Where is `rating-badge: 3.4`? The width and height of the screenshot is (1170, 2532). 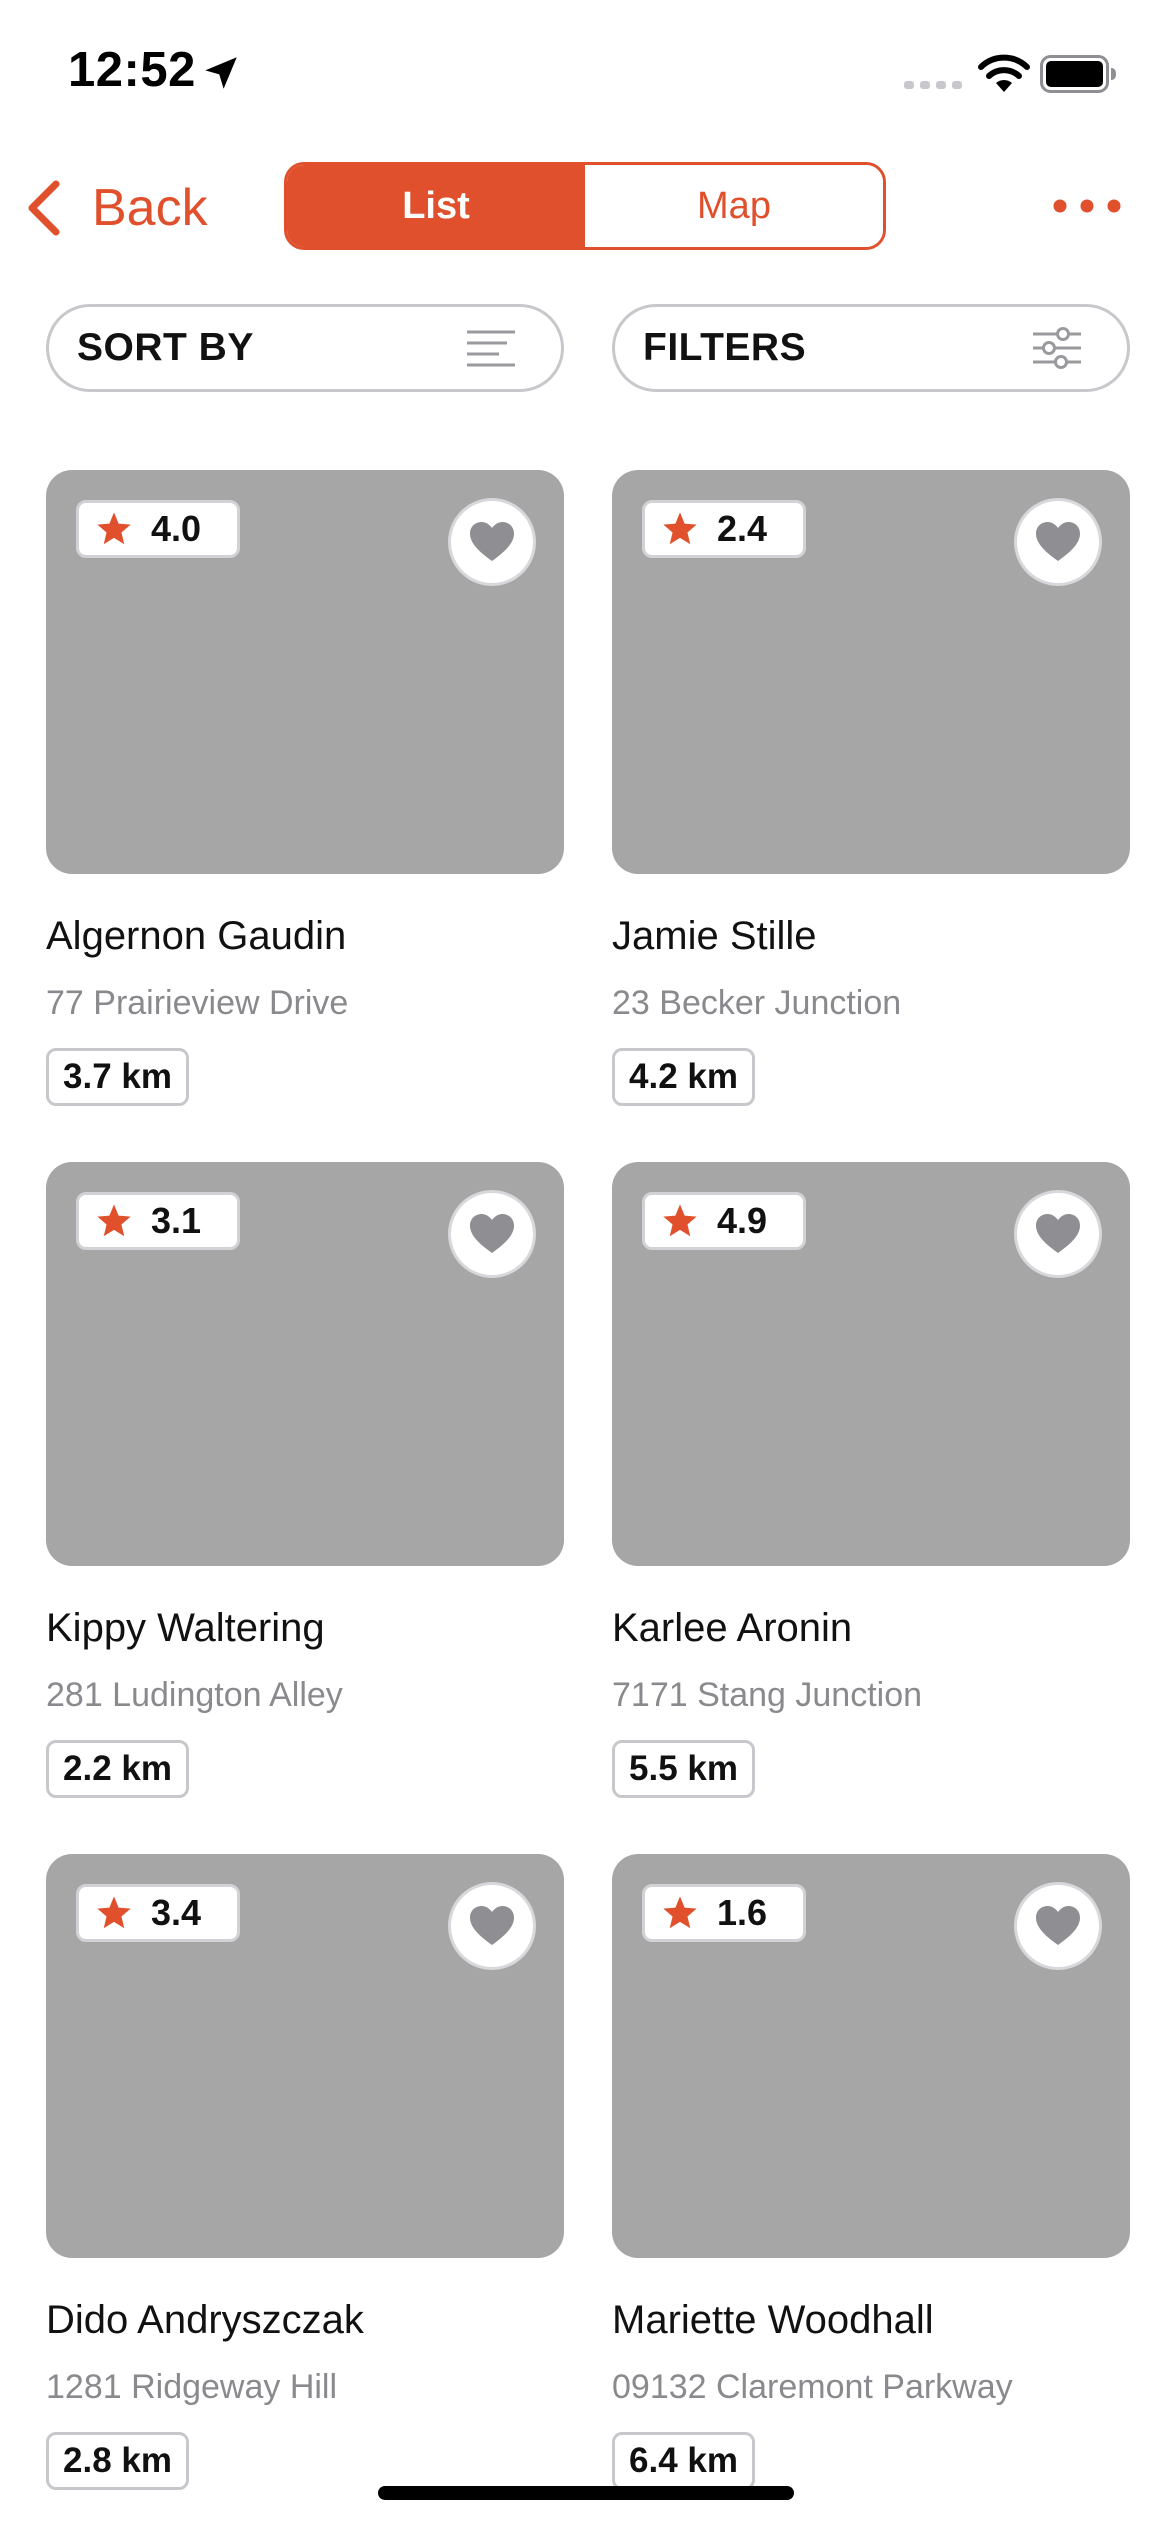
rating-badge: 3.4 is located at coordinates (158, 1913).